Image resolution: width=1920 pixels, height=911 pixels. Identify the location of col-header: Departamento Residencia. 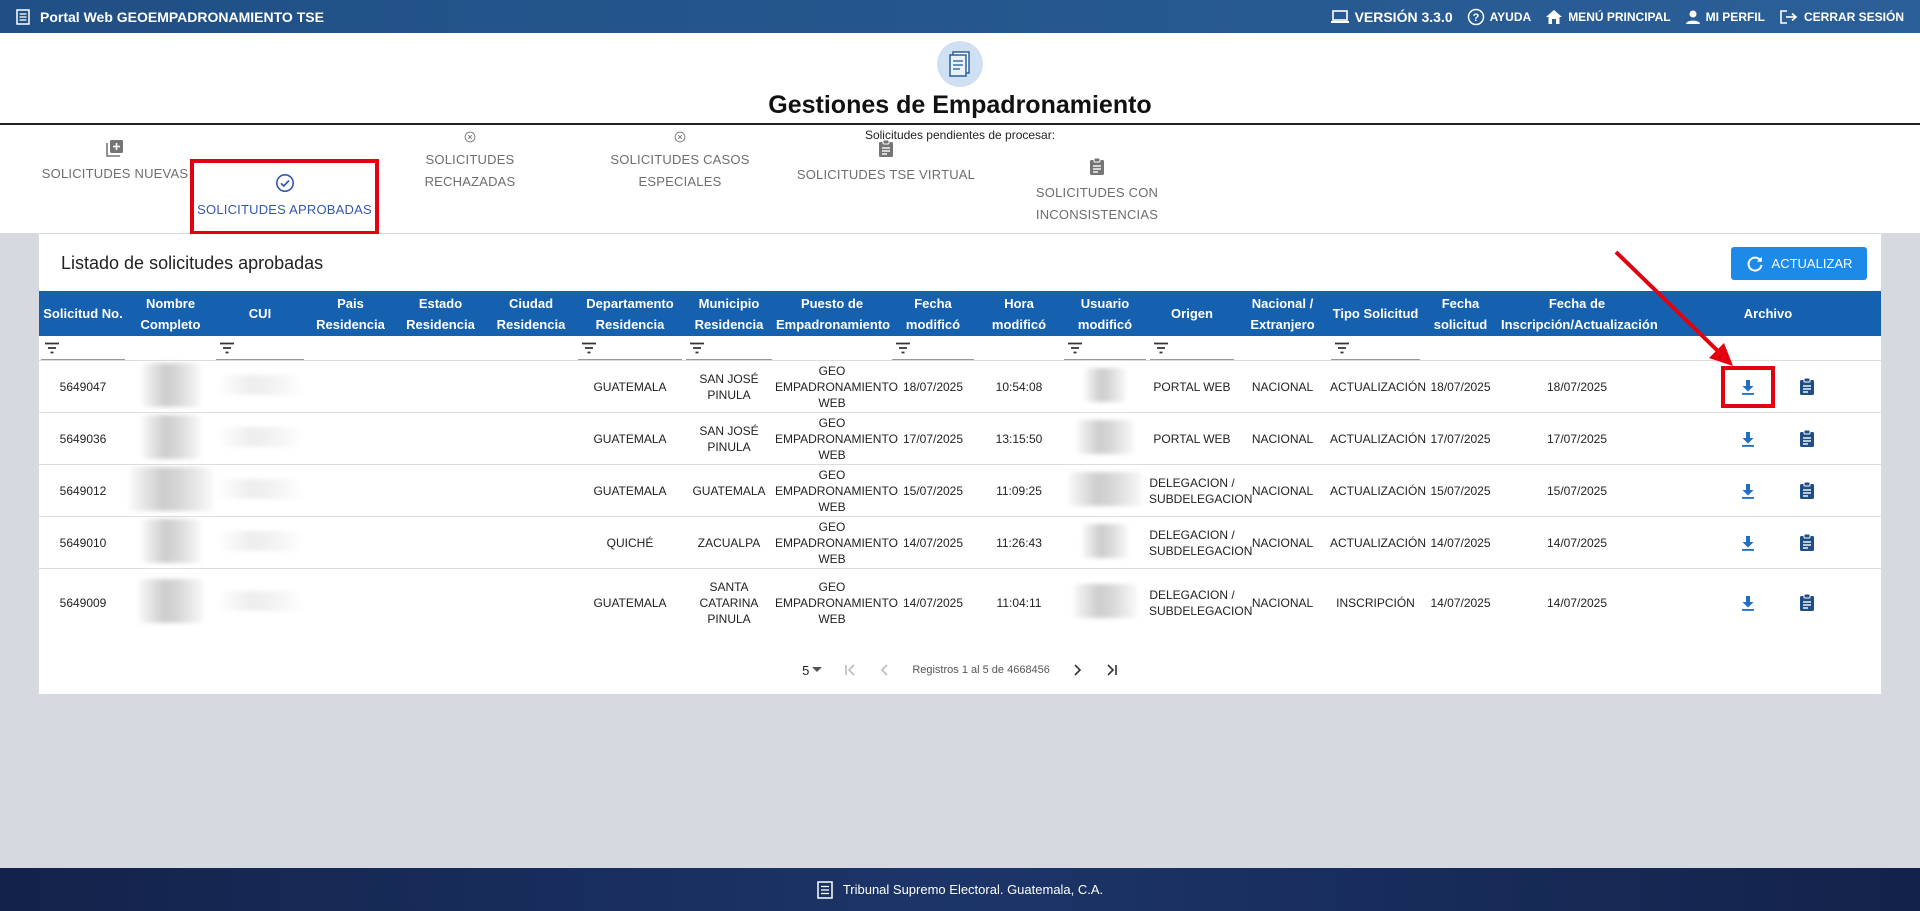
(630, 313).